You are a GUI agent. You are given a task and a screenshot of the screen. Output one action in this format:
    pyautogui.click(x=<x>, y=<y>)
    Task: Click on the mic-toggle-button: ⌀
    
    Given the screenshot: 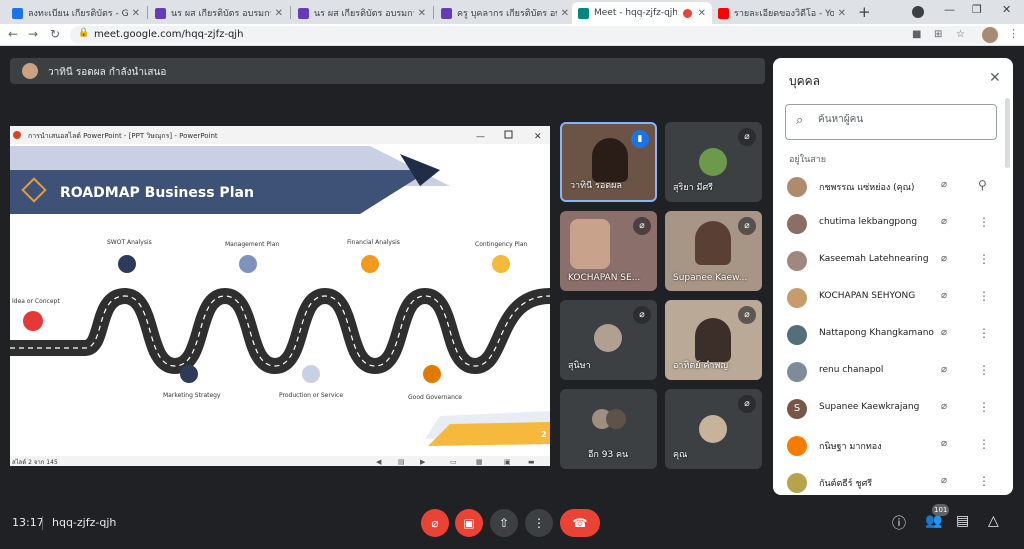 What is the action you would take?
    pyautogui.click(x=435, y=523)
    